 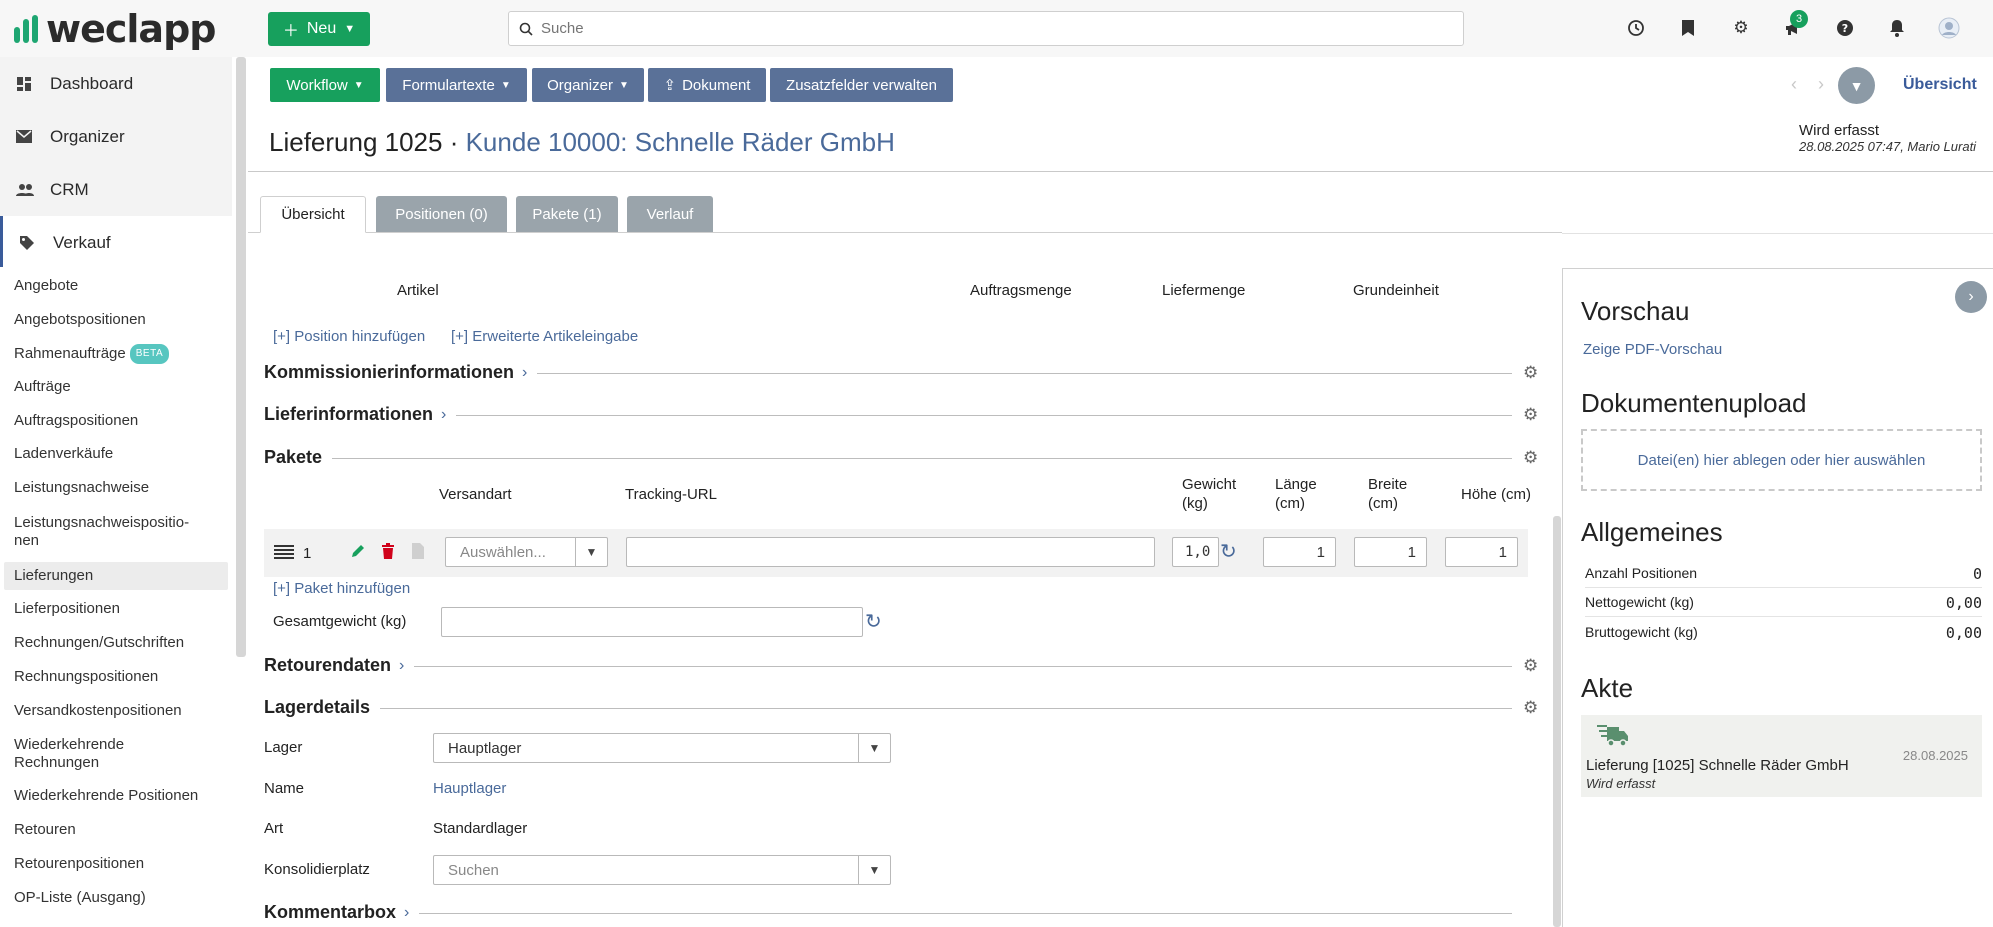 I want to click on new-button: ＋ Neu ▼, so click(x=319, y=29).